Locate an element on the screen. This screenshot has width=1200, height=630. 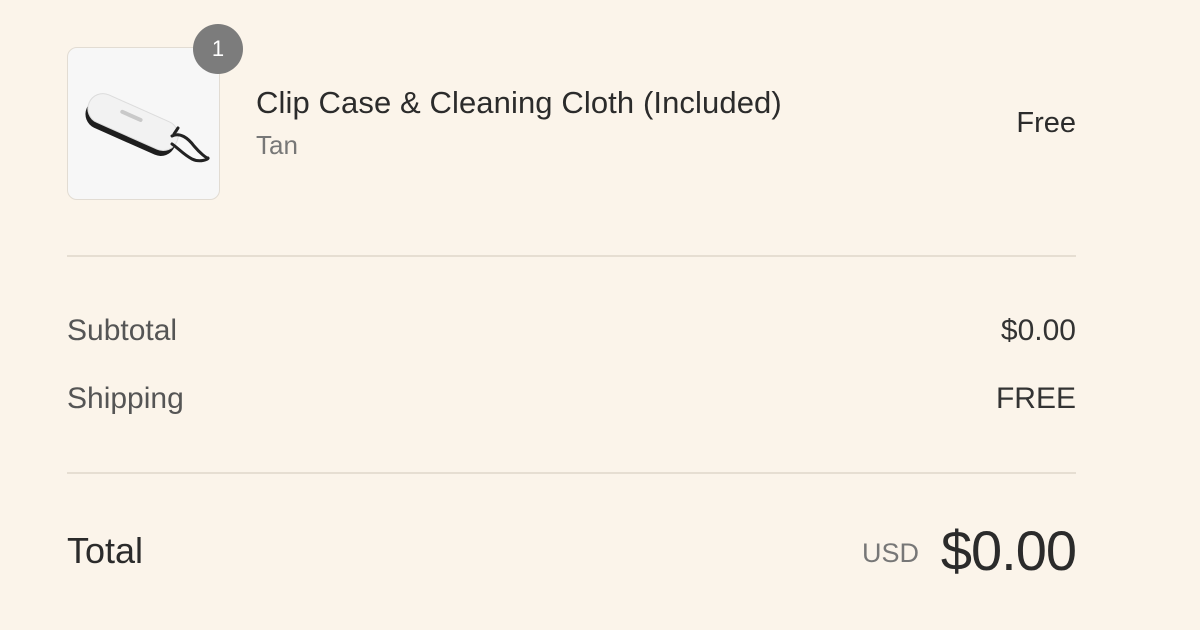
subtotal-value: $0.00 is located at coordinates (1038, 330).